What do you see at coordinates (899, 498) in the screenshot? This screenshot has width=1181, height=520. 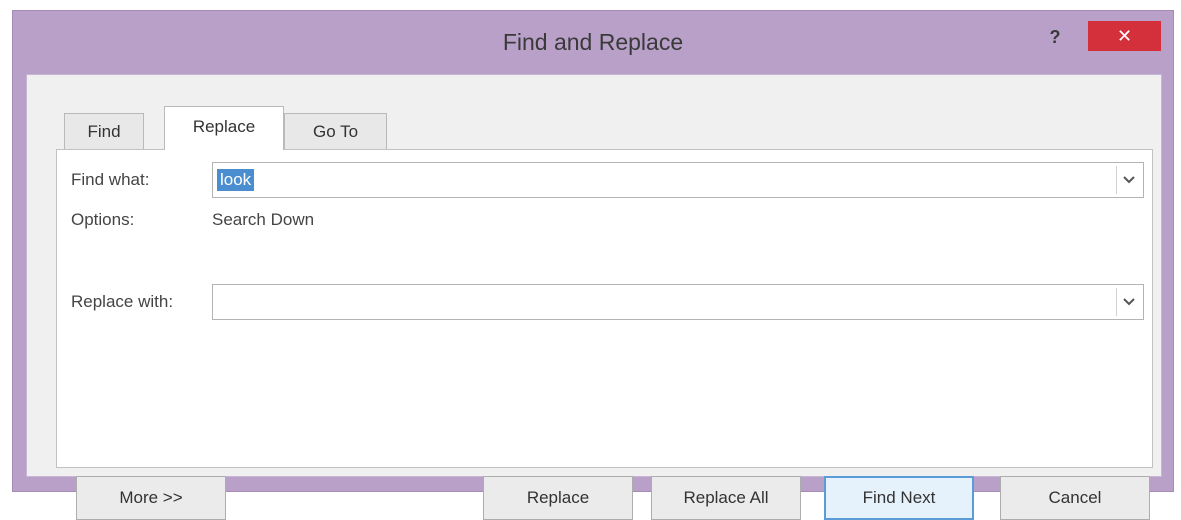 I see `find-next-button: Find Next` at bounding box center [899, 498].